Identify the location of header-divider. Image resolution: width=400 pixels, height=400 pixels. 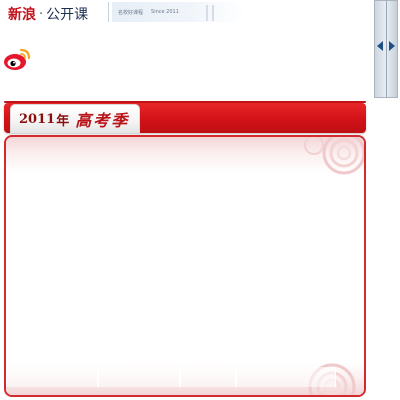
(108, 12).